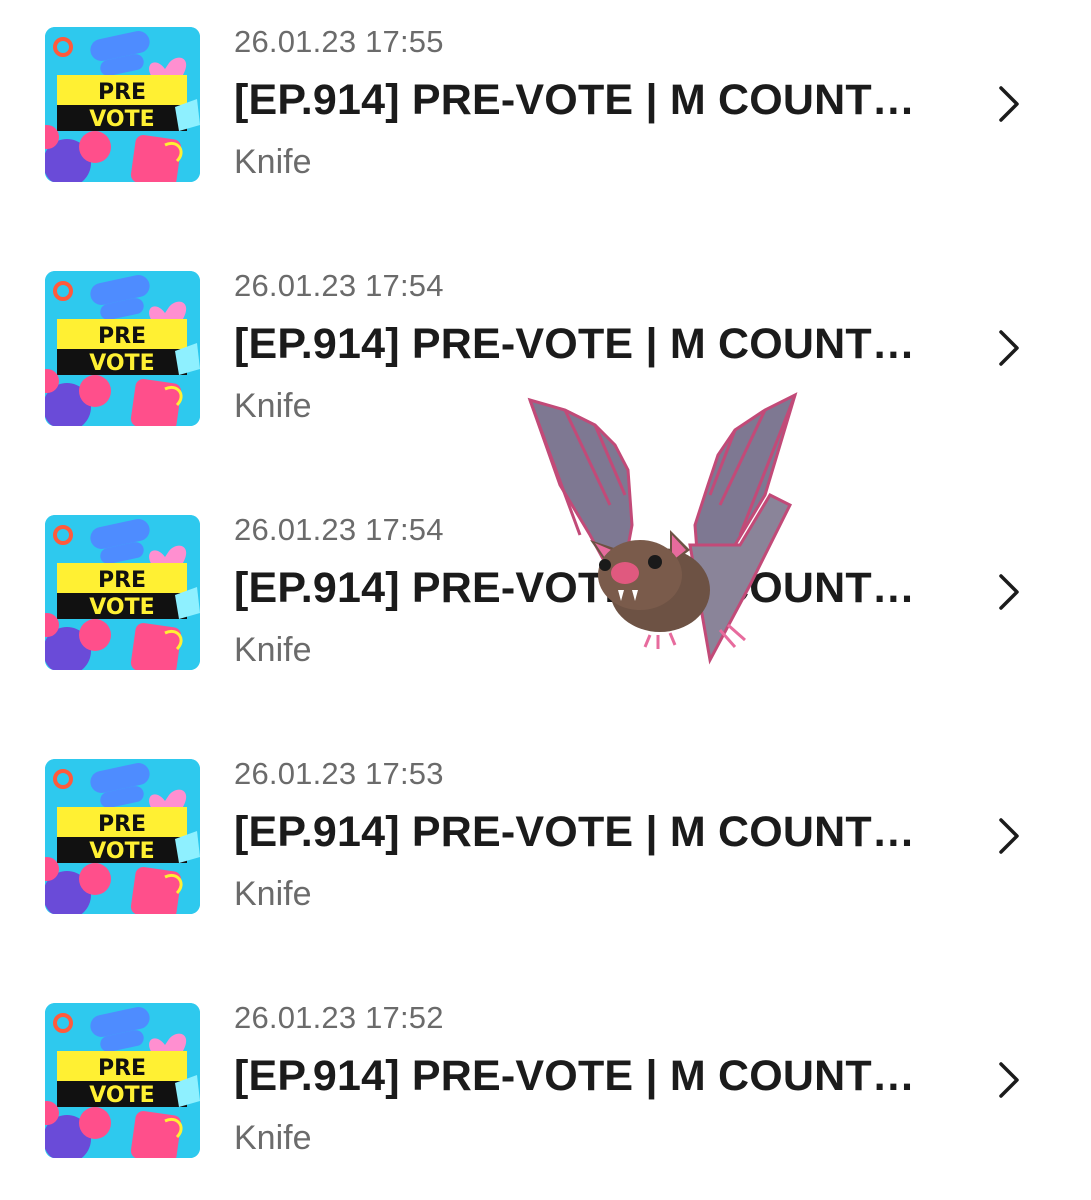 This screenshot has height=1200, width=1091. Describe the element at coordinates (339, 41) in the screenshot. I see `item-date: 26.01.23 17:55` at that location.